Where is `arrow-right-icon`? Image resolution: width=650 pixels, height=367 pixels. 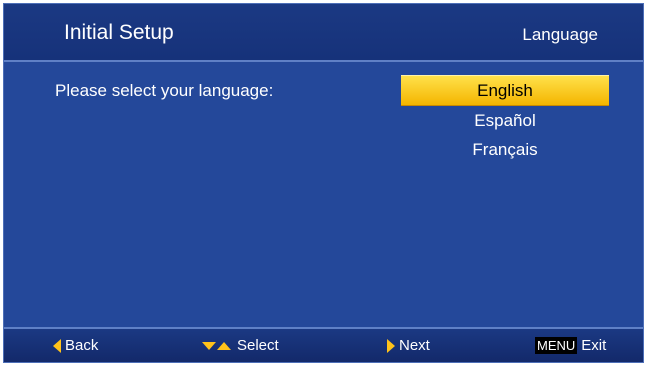
arrow-right-icon is located at coordinates (391, 345).